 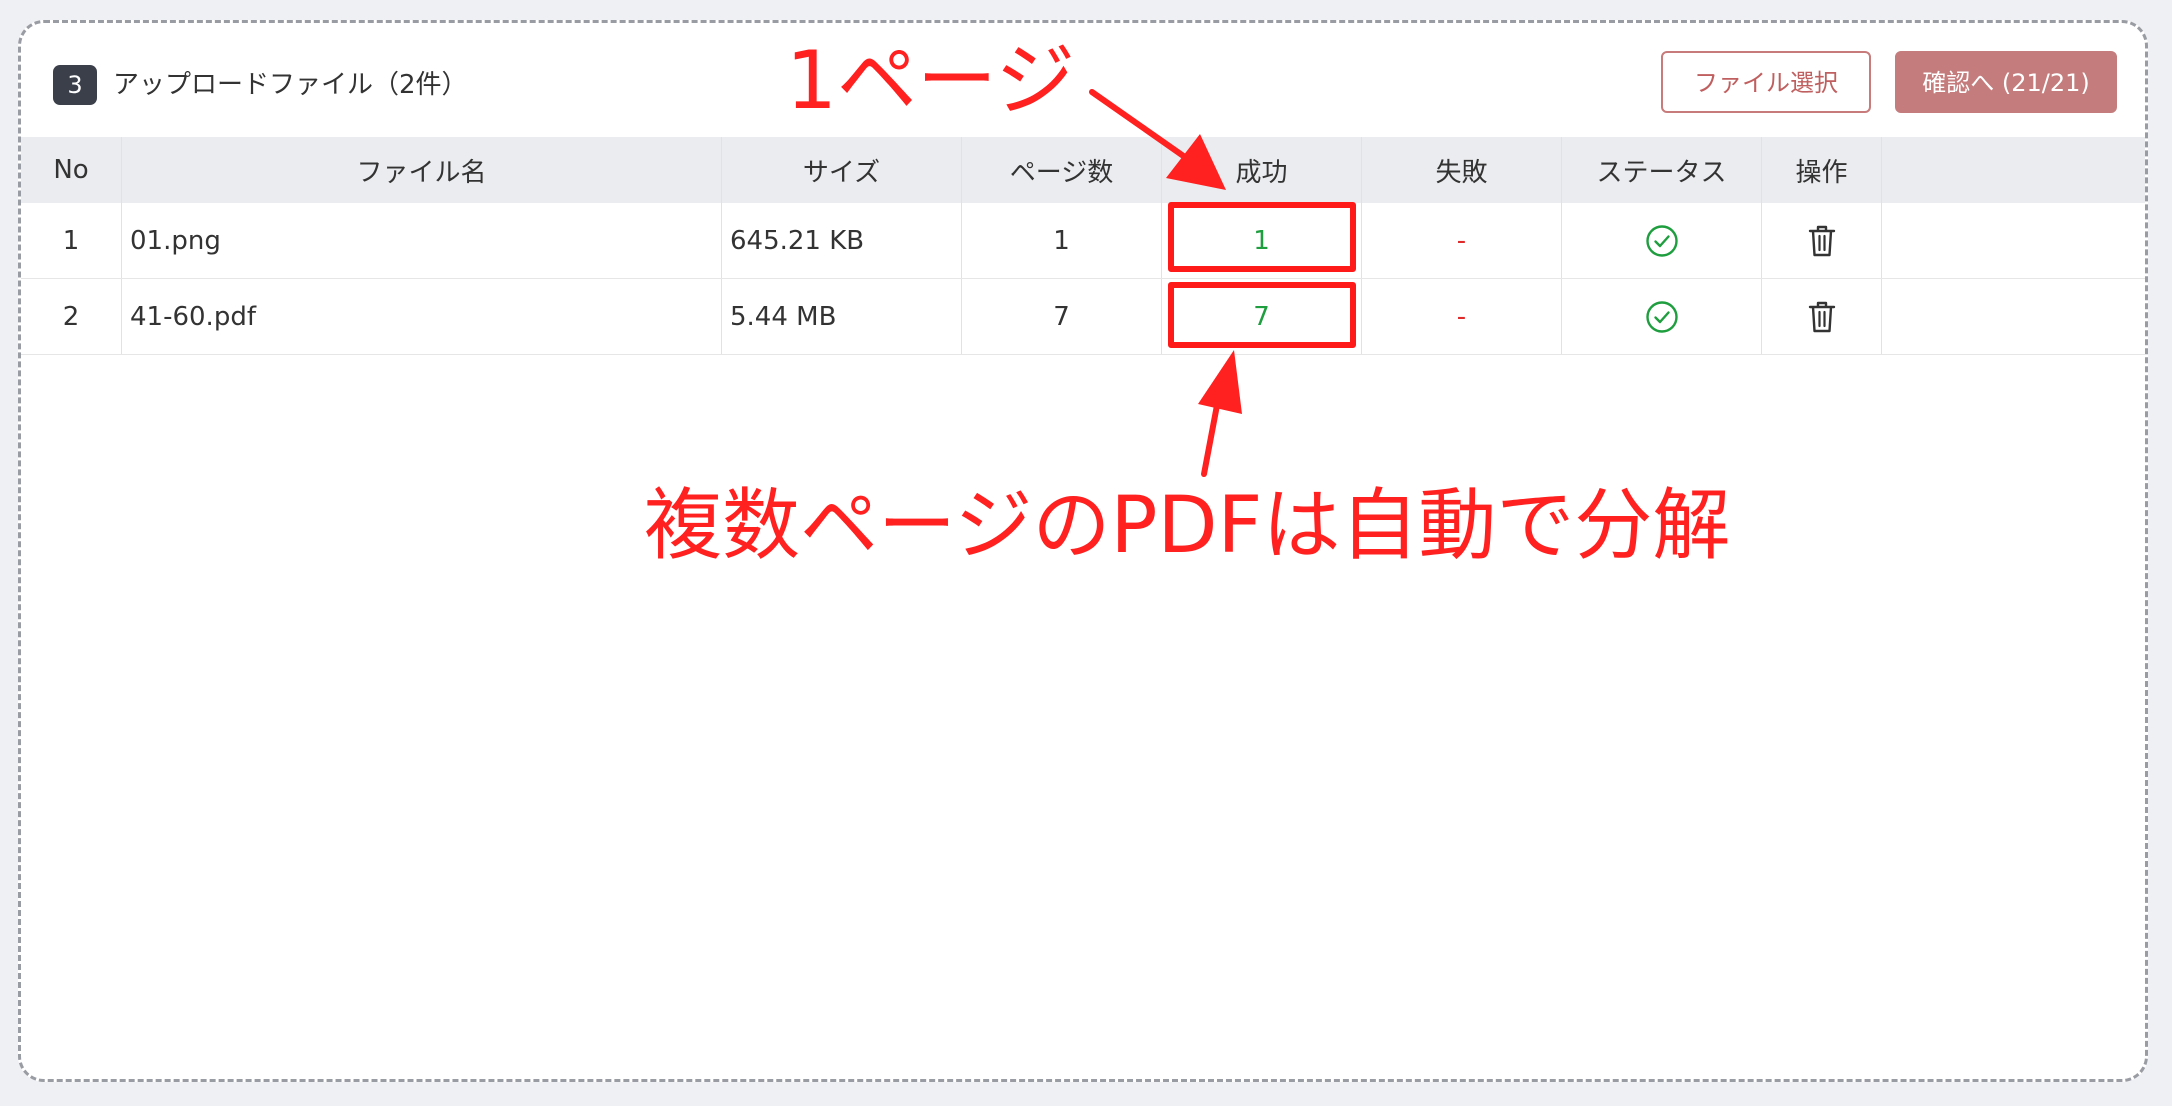 I want to click on arrow-head-top, so click(x=1196, y=162).